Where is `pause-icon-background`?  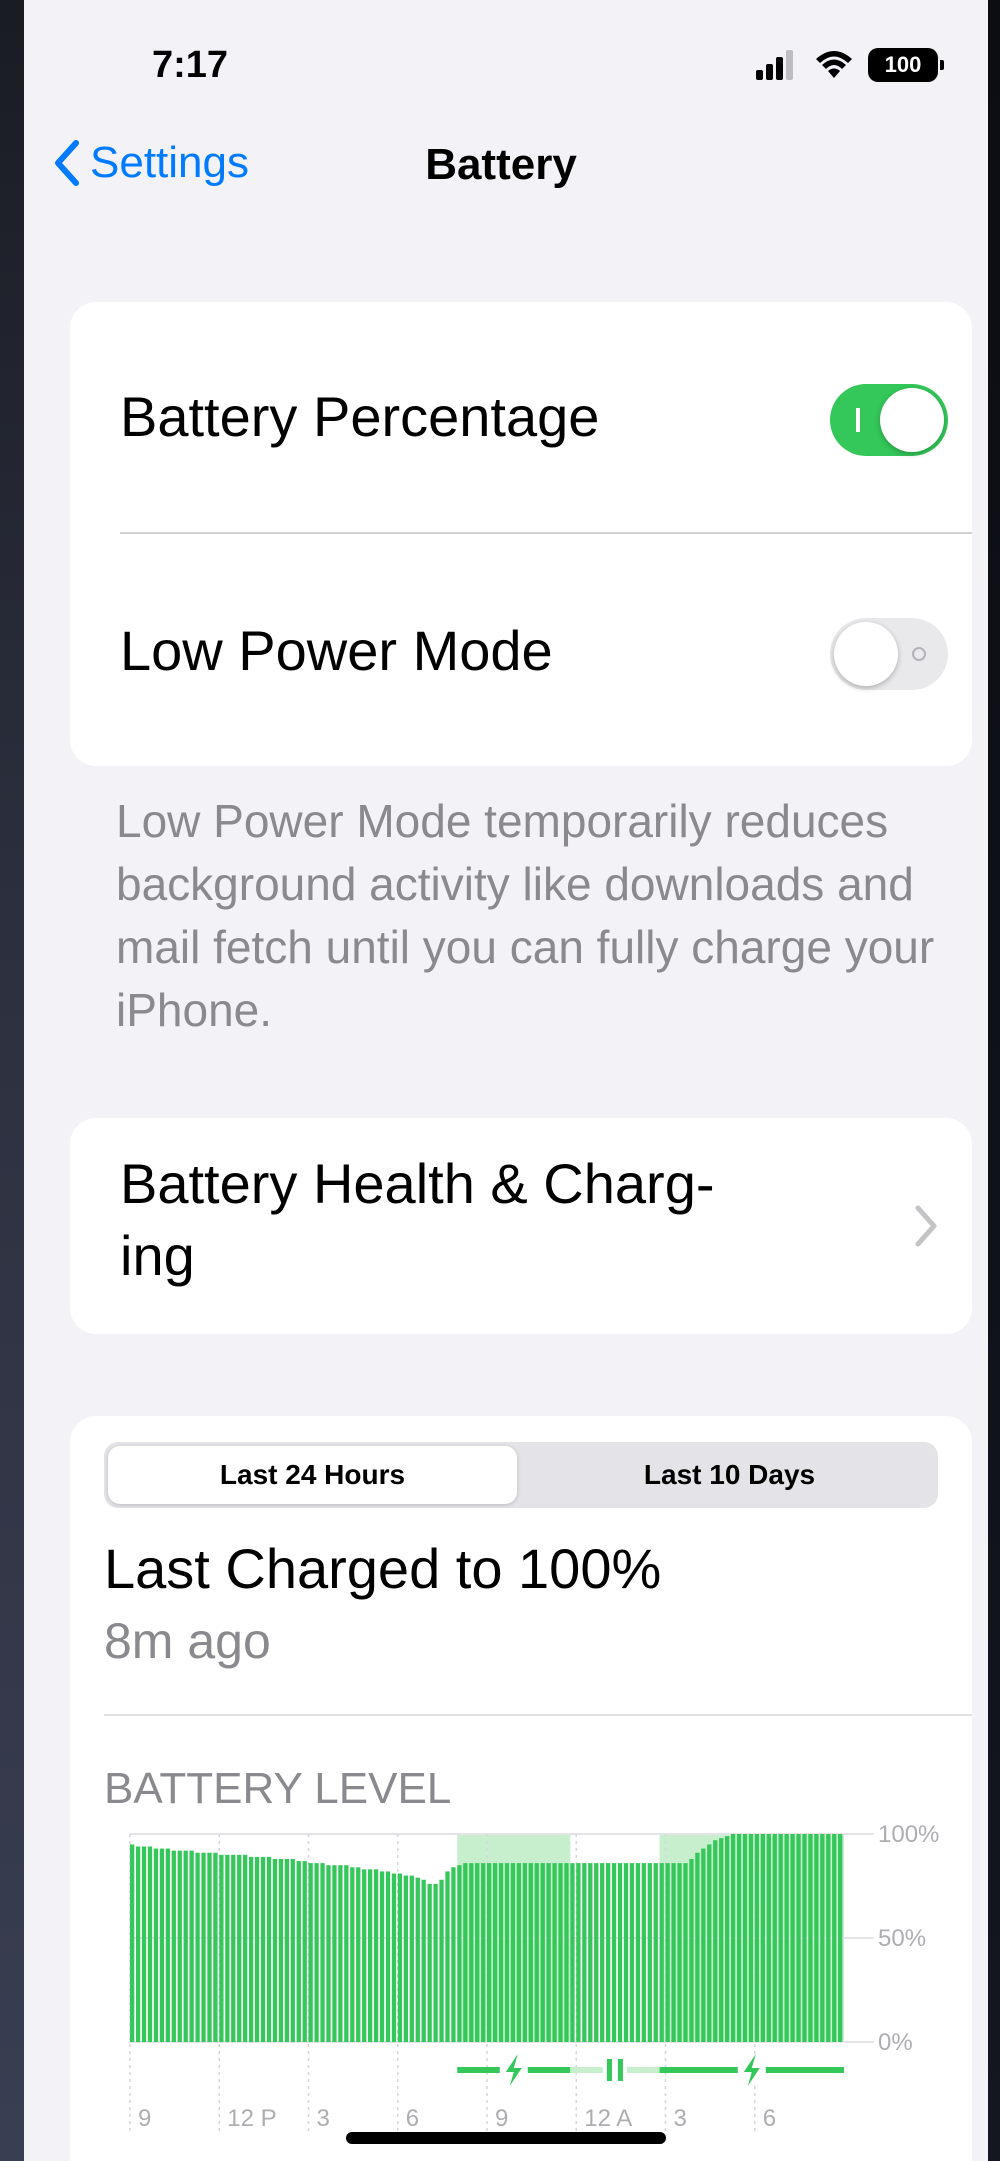 pause-icon-background is located at coordinates (614, 2070).